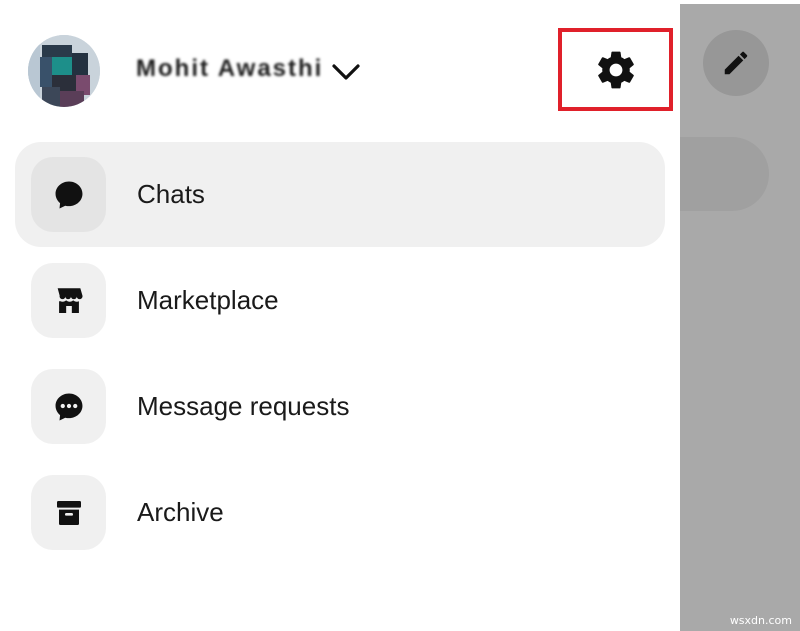 The height and width of the screenshot is (631, 800). I want to click on menu-item-archive: Archive, so click(340, 512).